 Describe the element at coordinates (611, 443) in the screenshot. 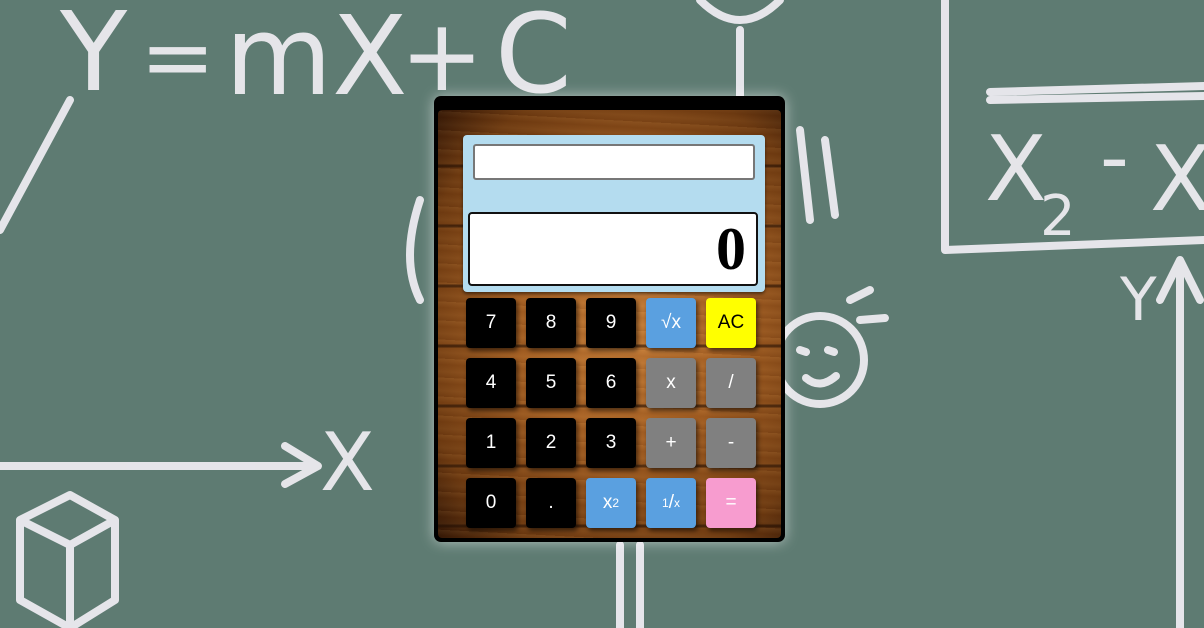

I see `key-3: 3` at that location.